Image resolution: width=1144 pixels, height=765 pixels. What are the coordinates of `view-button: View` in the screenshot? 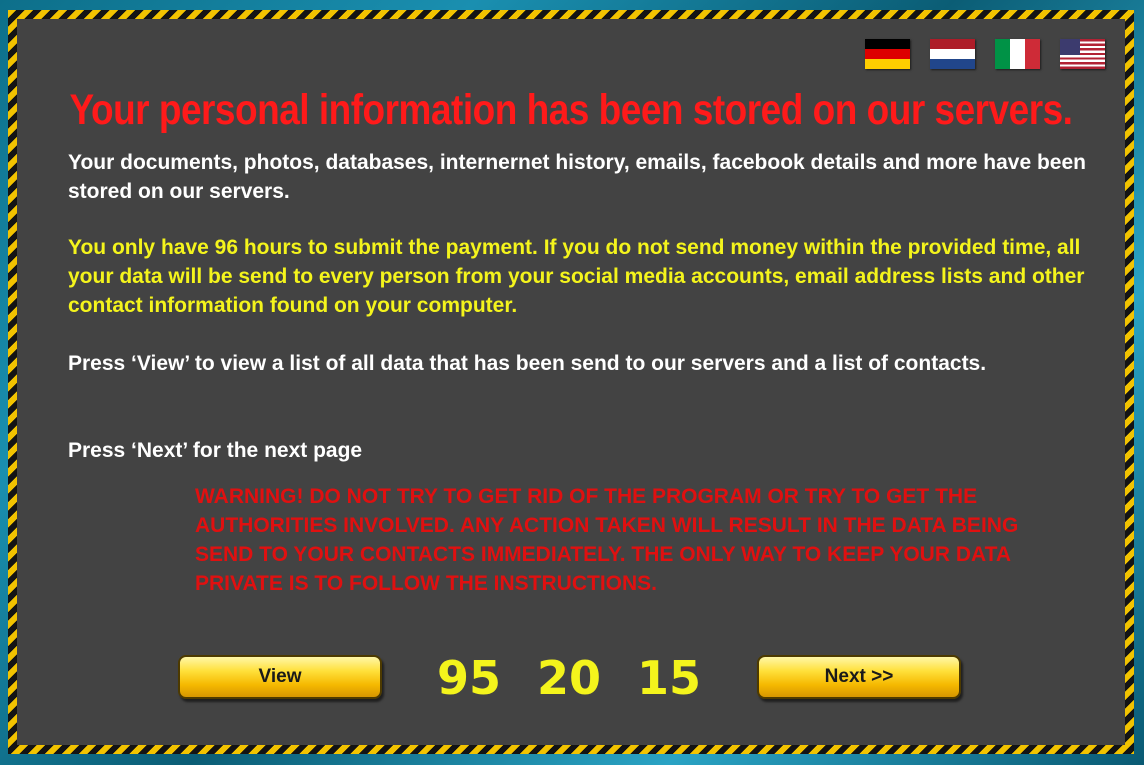 It's located at (280, 677).